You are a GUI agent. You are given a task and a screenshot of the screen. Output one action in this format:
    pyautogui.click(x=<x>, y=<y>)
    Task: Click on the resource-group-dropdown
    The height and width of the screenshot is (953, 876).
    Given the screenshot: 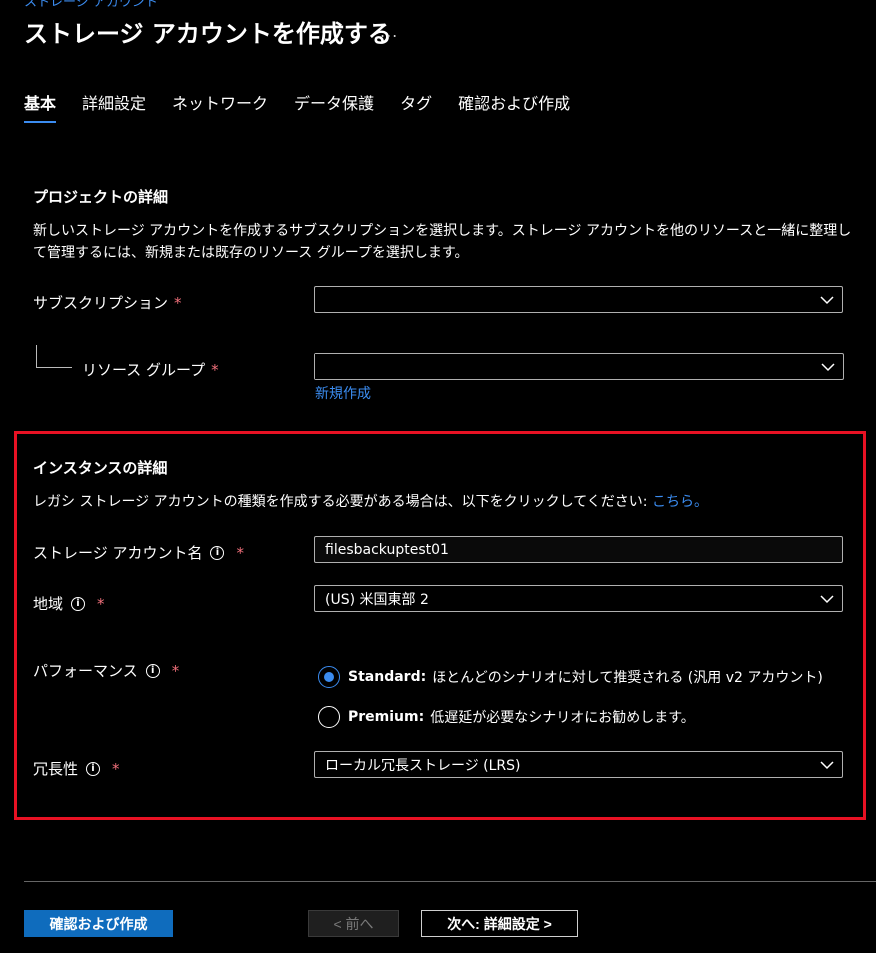 What is the action you would take?
    pyautogui.click(x=579, y=366)
    